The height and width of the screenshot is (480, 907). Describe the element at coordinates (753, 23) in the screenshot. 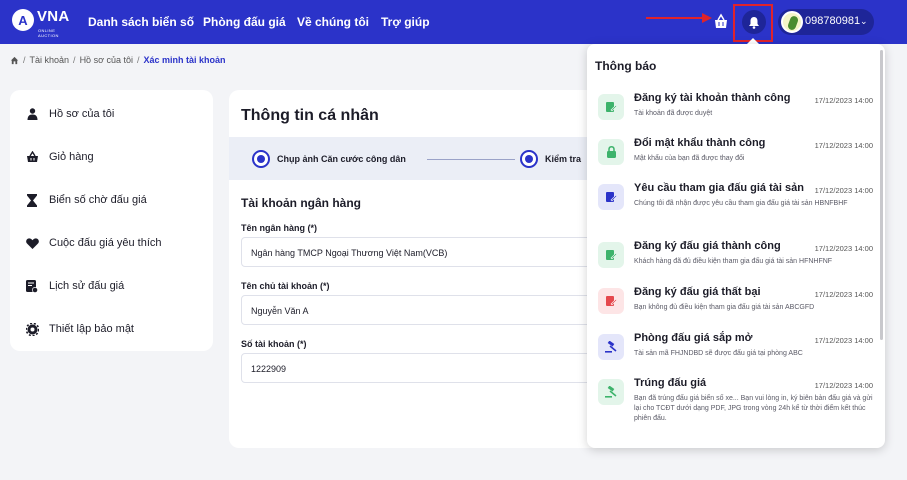

I see `bell-highlight-box` at that location.